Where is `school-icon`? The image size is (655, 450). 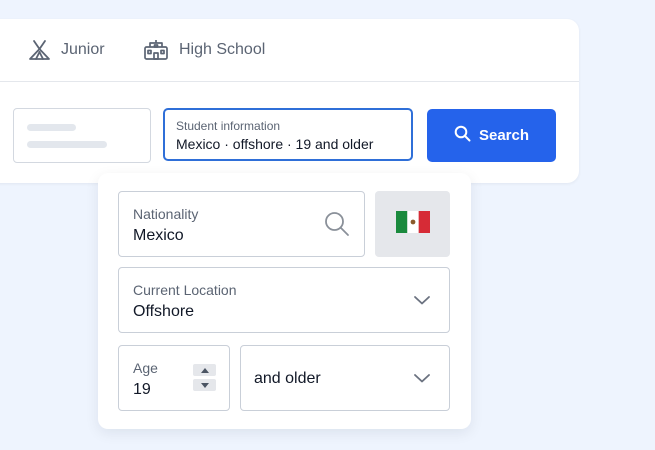 school-icon is located at coordinates (156, 50).